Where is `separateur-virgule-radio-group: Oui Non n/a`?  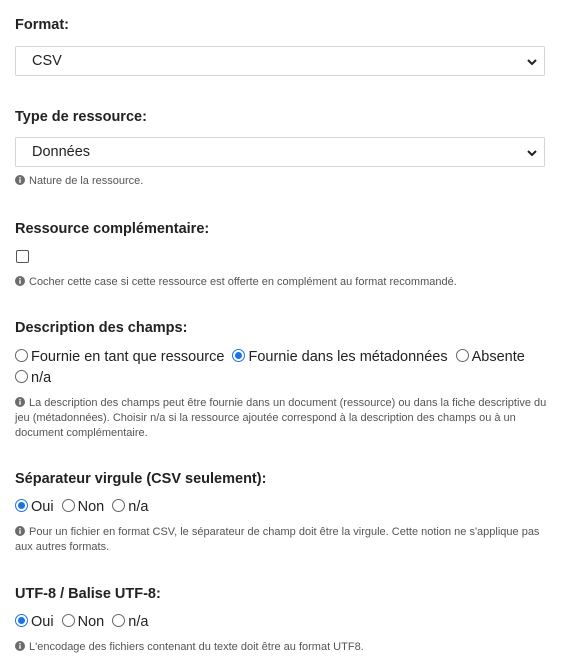
separateur-virgule-radio-group: Oui Non n/a is located at coordinates (83, 507).